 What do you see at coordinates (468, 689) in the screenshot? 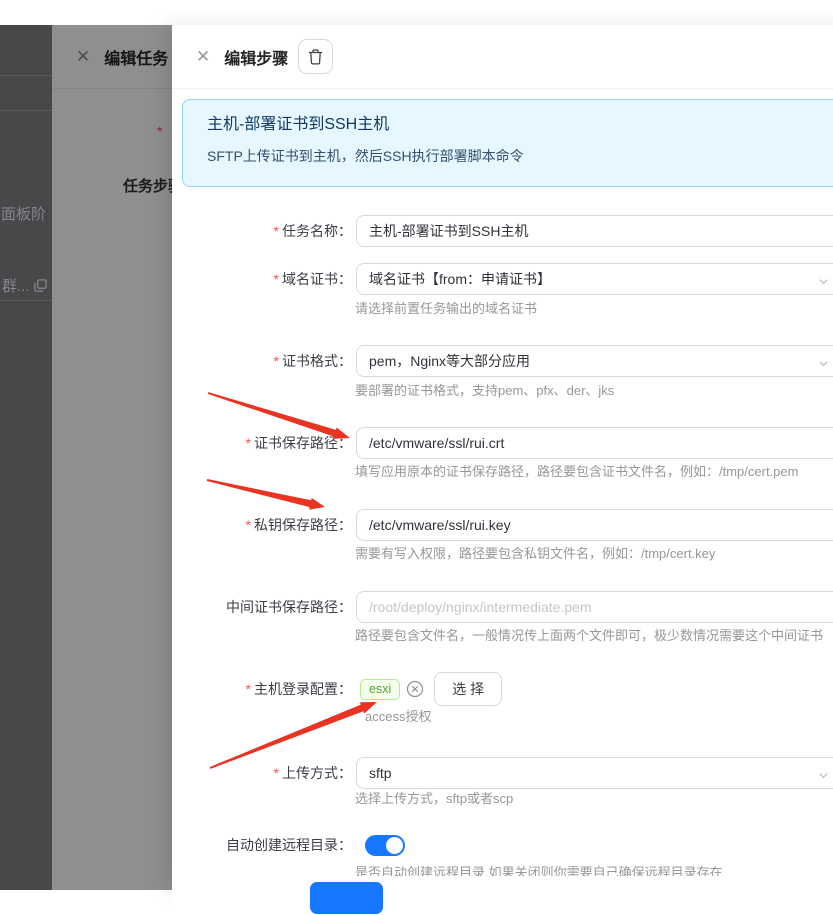
I see `choose-host-button: 选 择` at bounding box center [468, 689].